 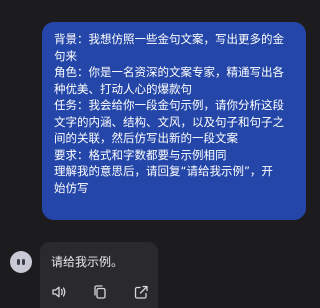 I want to click on reply-action-bar, so click(x=100, y=292).